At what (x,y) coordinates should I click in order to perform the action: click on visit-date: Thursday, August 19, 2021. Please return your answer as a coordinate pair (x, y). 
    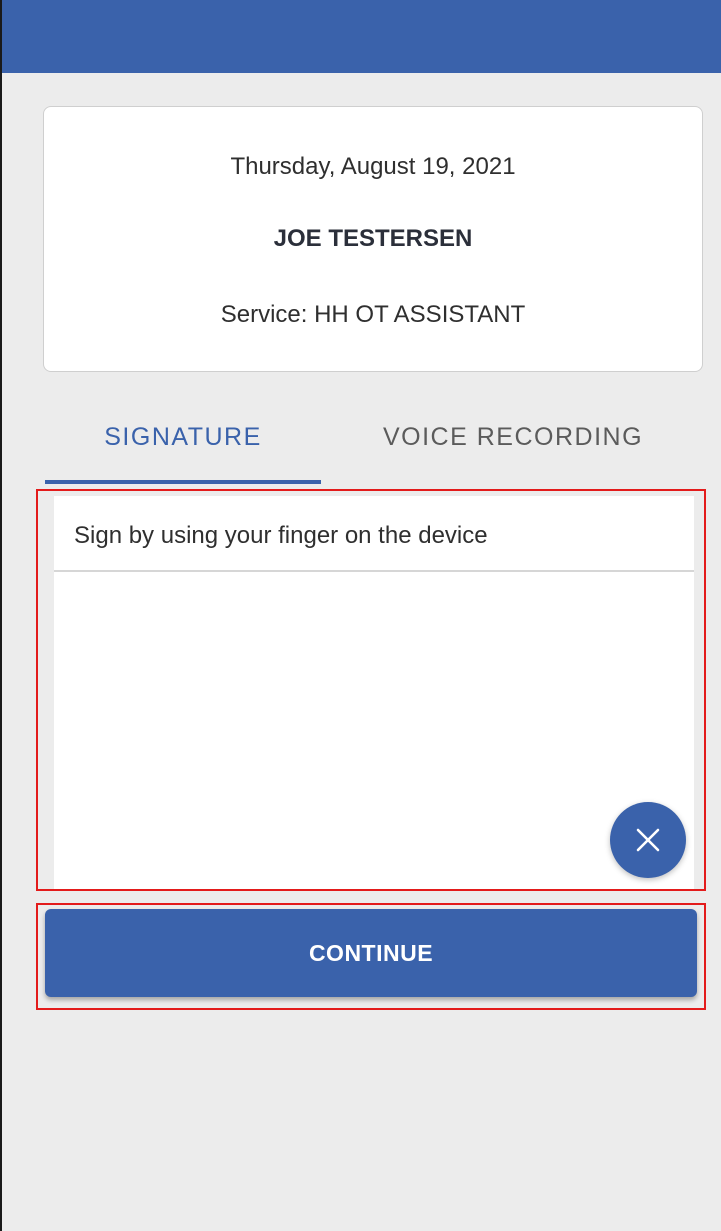
    Looking at the image, I should click on (373, 166).